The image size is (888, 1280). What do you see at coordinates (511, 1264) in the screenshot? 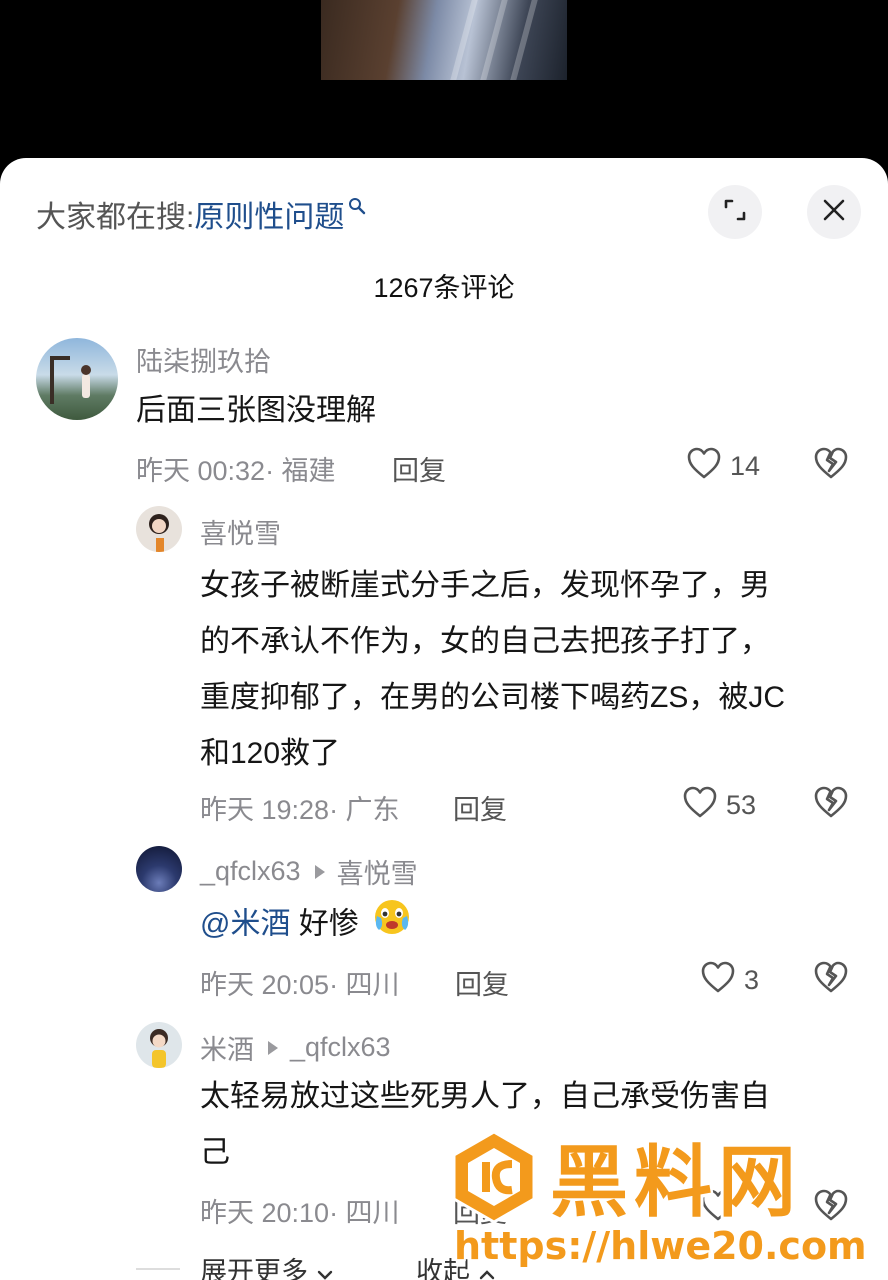
I see `replies-toggle-row: 展开更多 收起` at bounding box center [511, 1264].